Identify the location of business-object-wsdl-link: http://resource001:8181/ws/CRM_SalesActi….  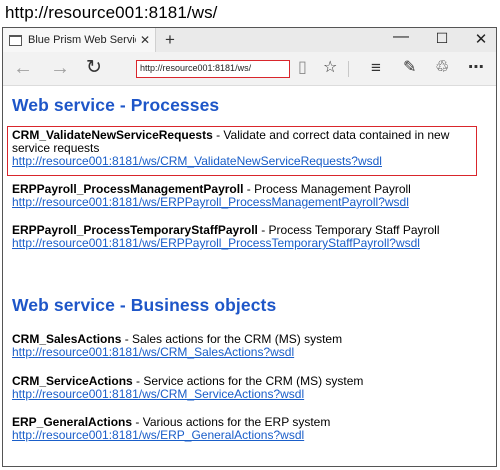
(247, 352).